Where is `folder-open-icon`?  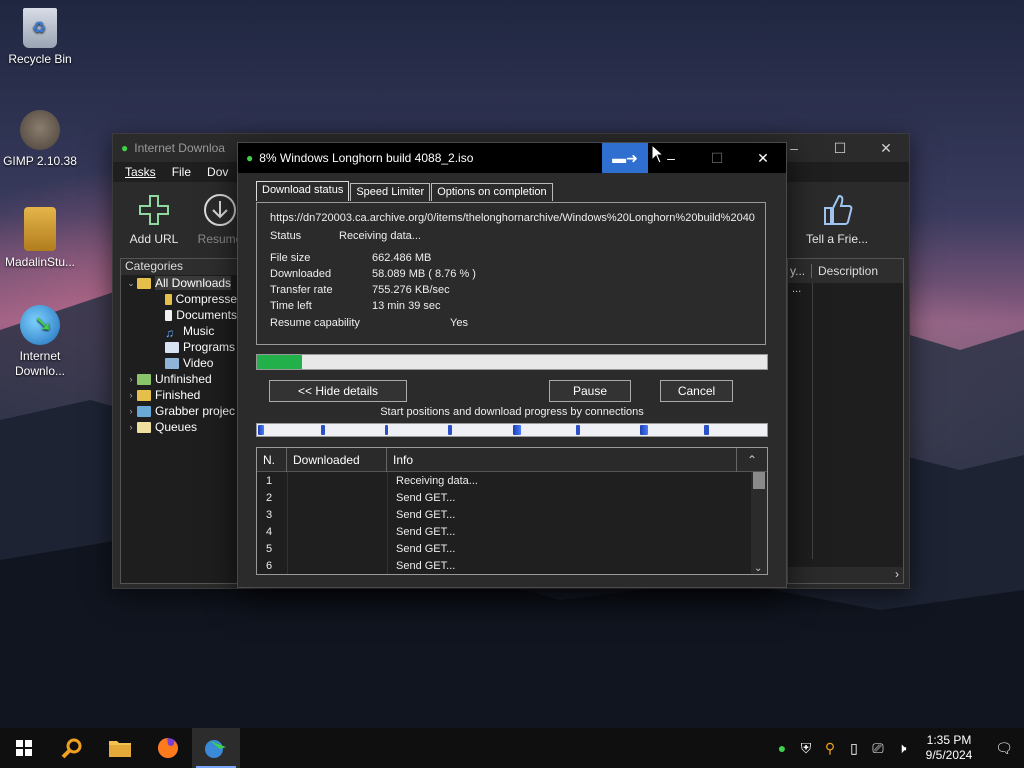 folder-open-icon is located at coordinates (144, 283).